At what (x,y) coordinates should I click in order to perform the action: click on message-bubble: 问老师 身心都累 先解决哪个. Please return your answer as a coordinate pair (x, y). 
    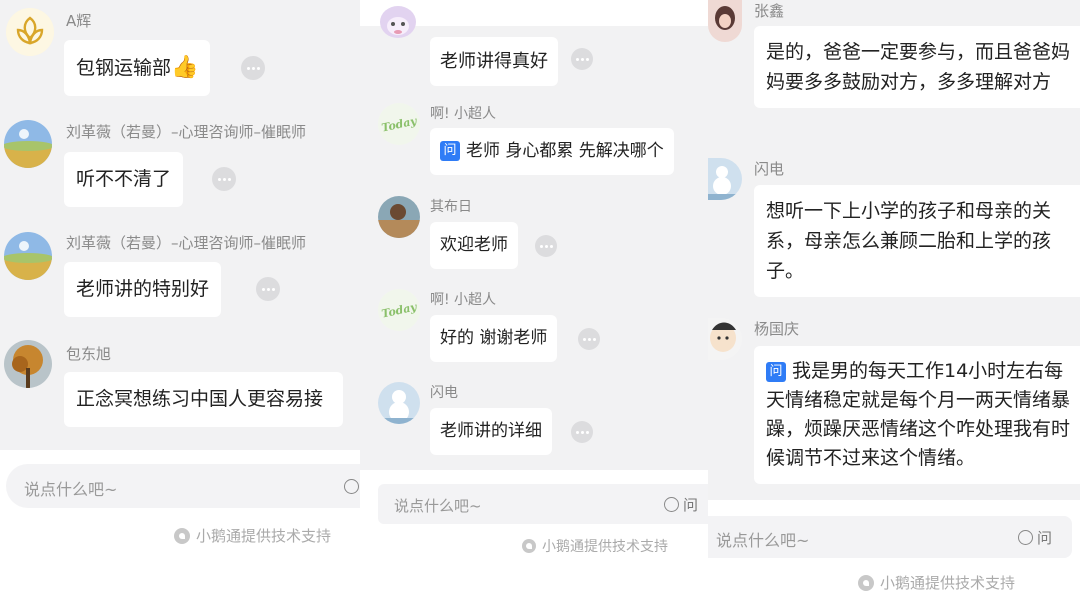
    Looking at the image, I should click on (552, 151).